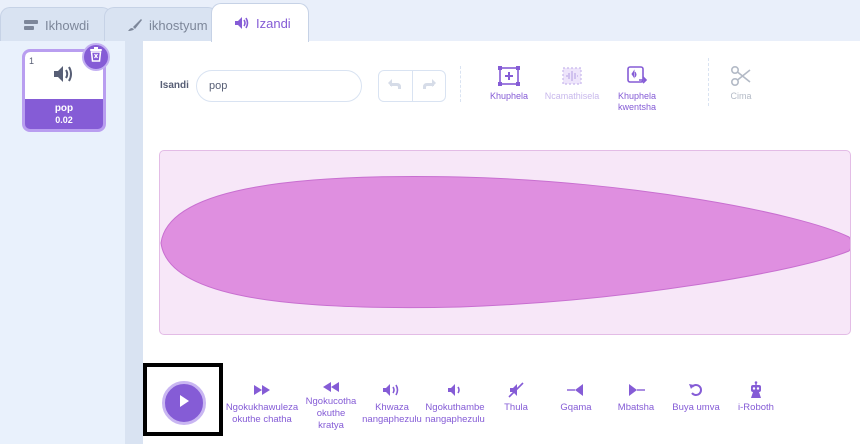 This screenshot has width=860, height=444. Describe the element at coordinates (174, 85) in the screenshot. I see `sound-name-label: Isandi` at that location.